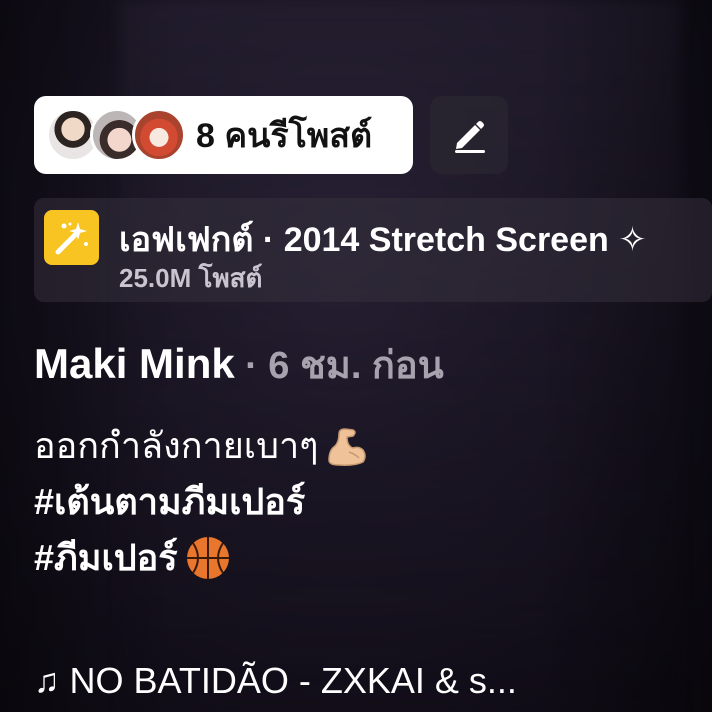 The height and width of the screenshot is (712, 712). Describe the element at coordinates (239, 364) in the screenshot. I see `author-row: Maki Mink · 6 ชม. ก่อน` at that location.